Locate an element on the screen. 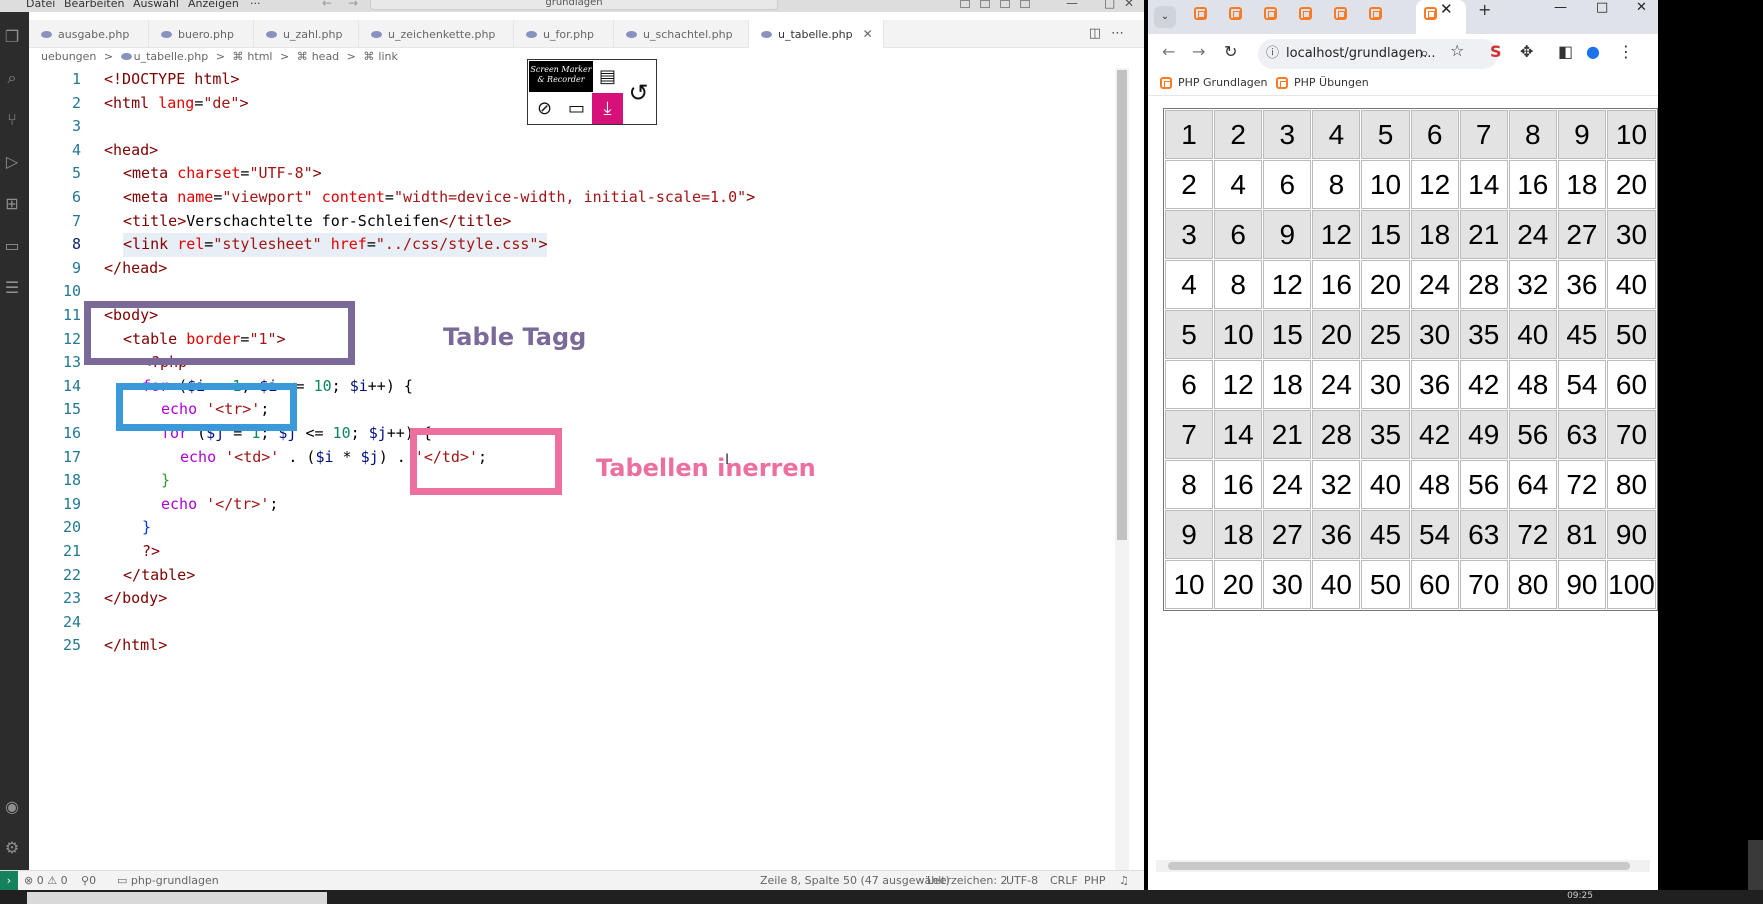 The height and width of the screenshot is (904, 1763). breadcrumb-head: head is located at coordinates (325, 56).